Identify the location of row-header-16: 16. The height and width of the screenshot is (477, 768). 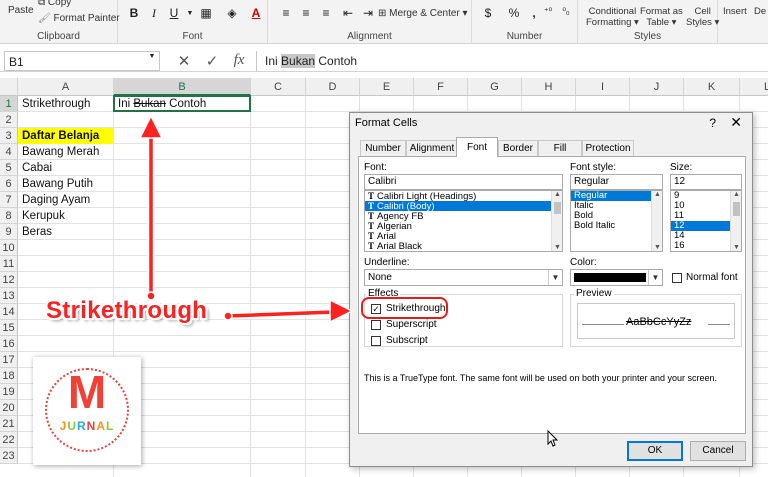
(9, 344).